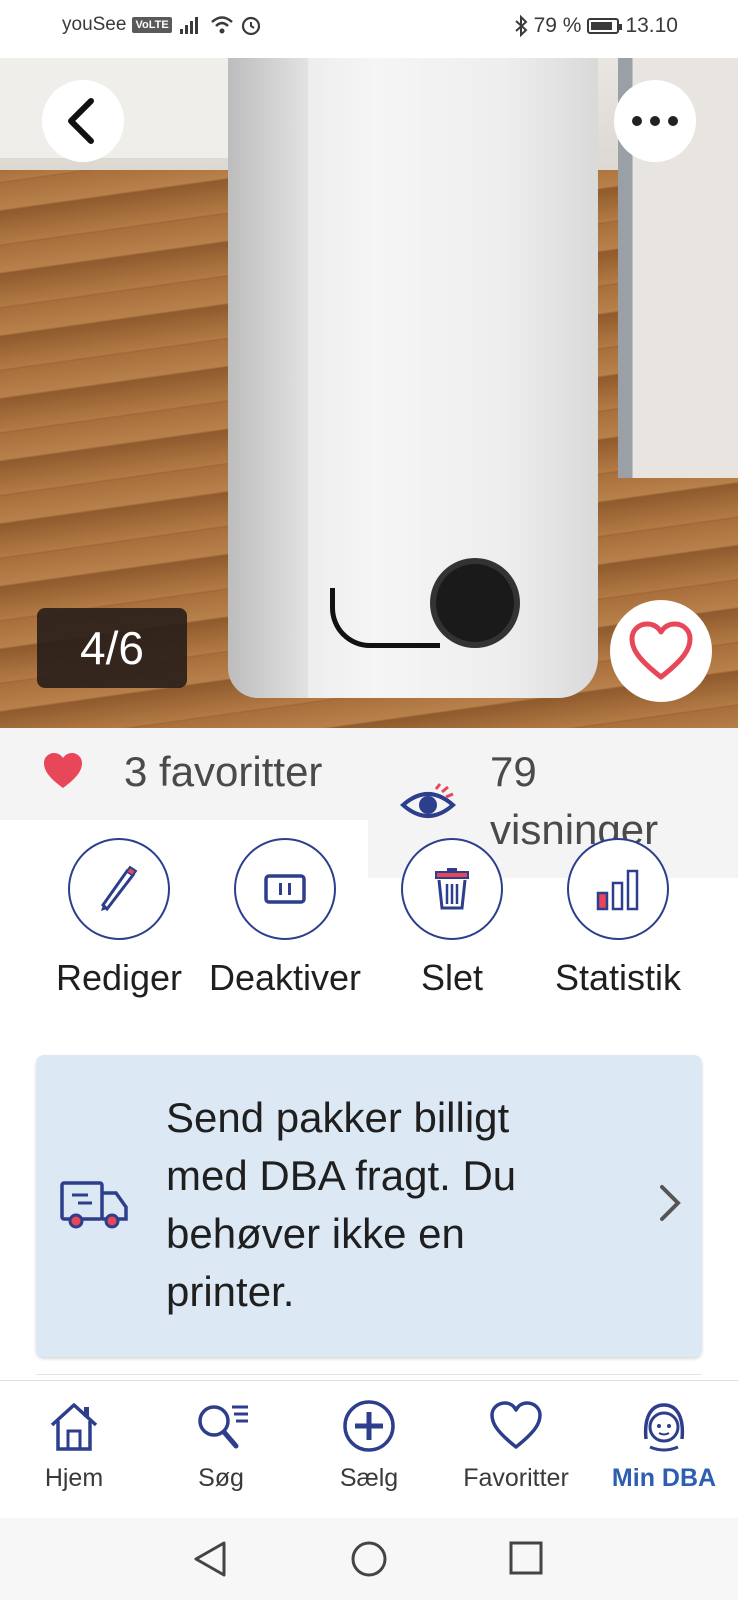 This screenshot has height=1600, width=738. What do you see at coordinates (223, 1427) in the screenshot?
I see `search-icon` at bounding box center [223, 1427].